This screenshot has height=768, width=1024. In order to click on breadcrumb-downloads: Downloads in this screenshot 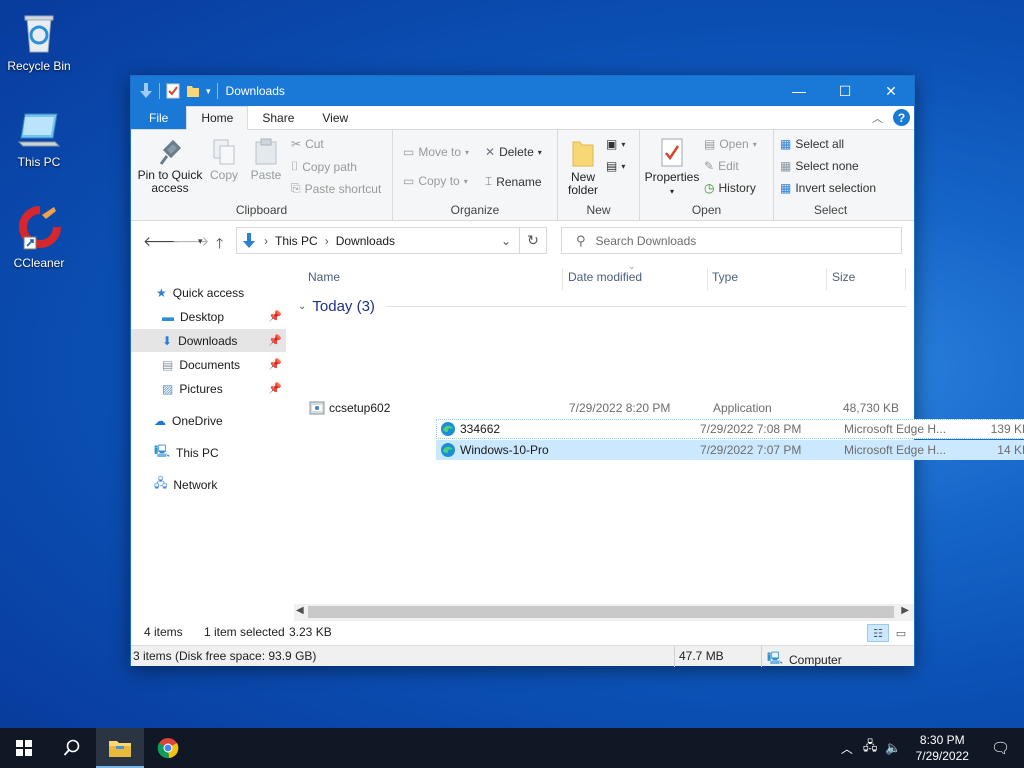, I will do `click(365, 241)`.